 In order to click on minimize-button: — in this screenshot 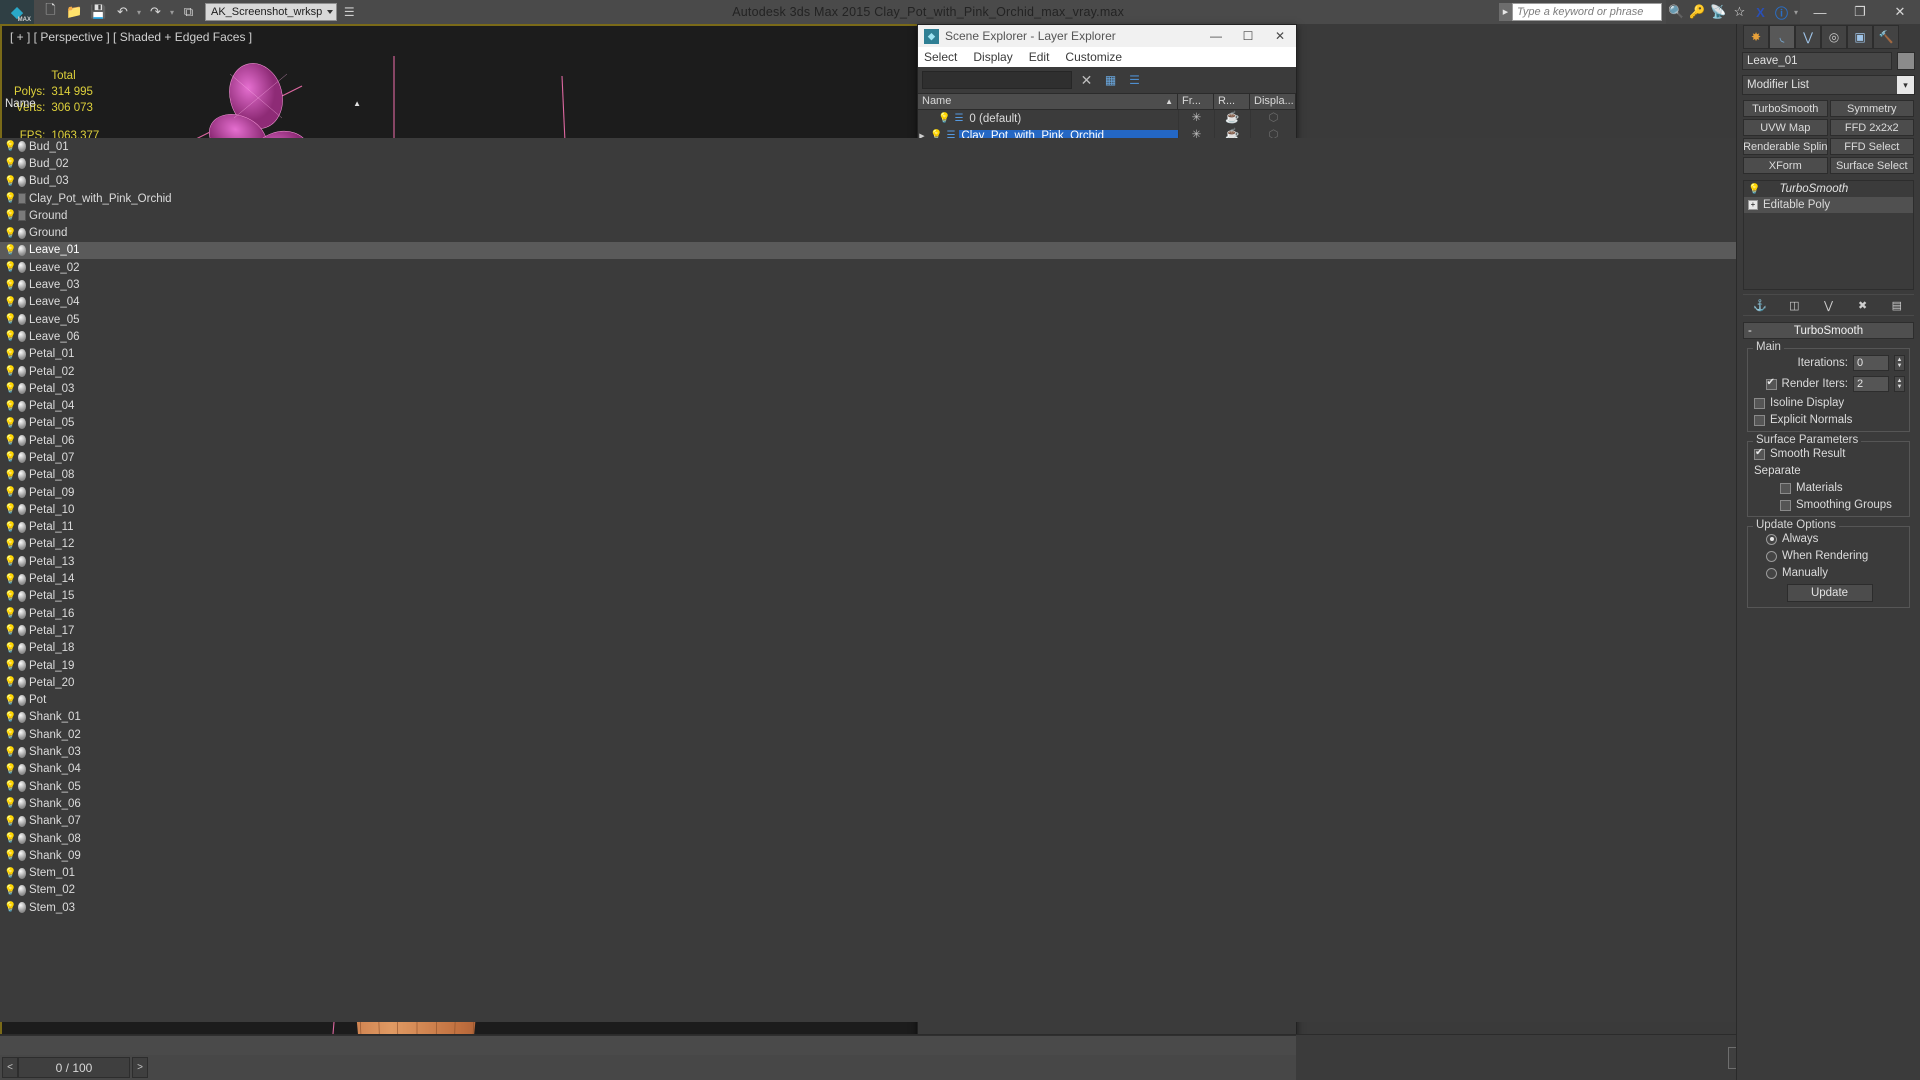, I will do `click(1820, 12)`.